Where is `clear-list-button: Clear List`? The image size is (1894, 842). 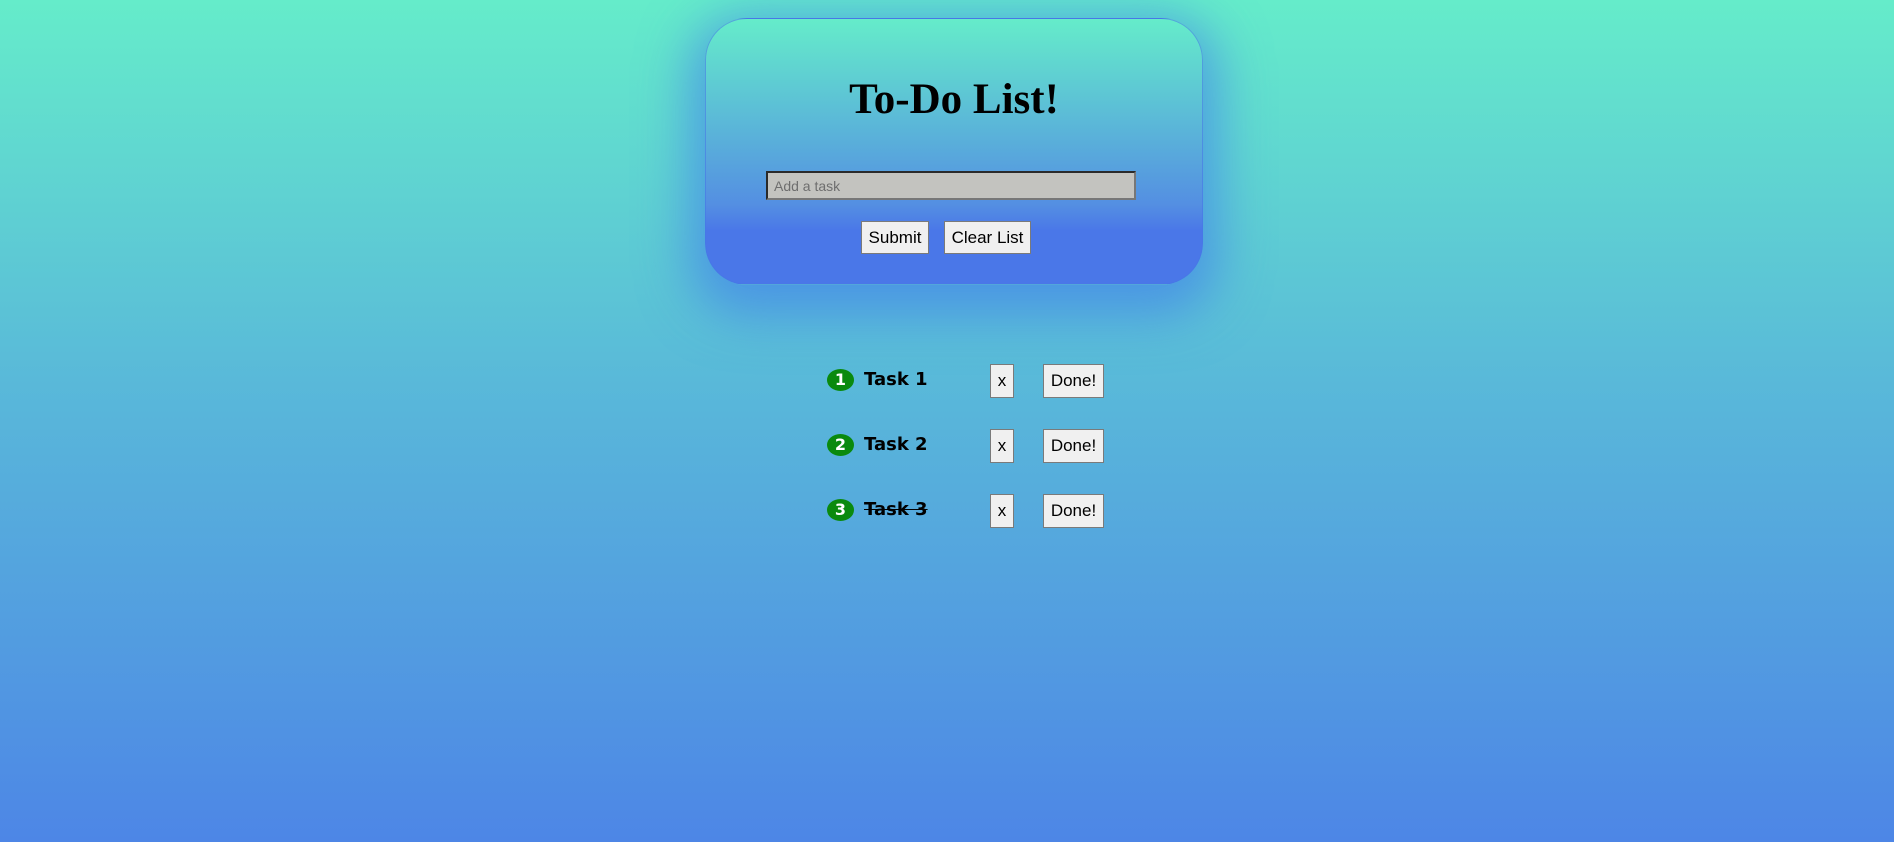
clear-list-button: Clear List is located at coordinates (987, 237).